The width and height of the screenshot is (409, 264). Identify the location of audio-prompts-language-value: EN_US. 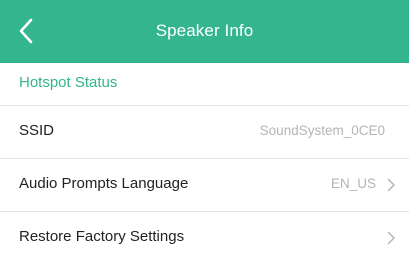
(353, 183).